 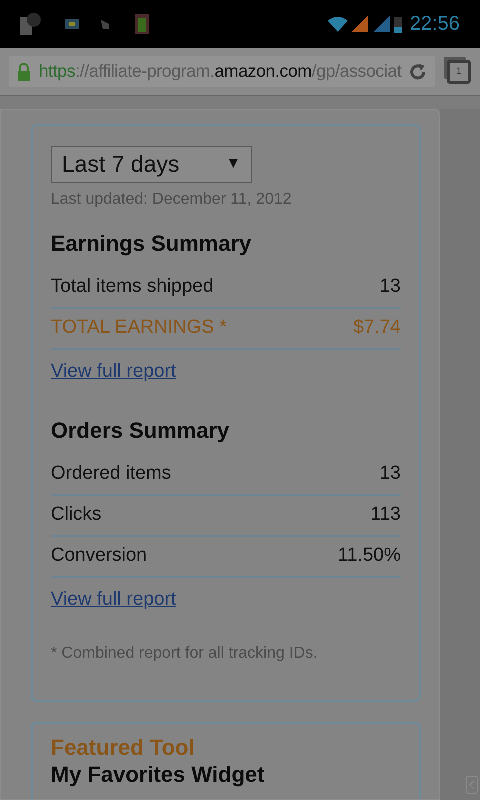 I want to click on period-dropdown: Last 7 days ▼, so click(x=151, y=164).